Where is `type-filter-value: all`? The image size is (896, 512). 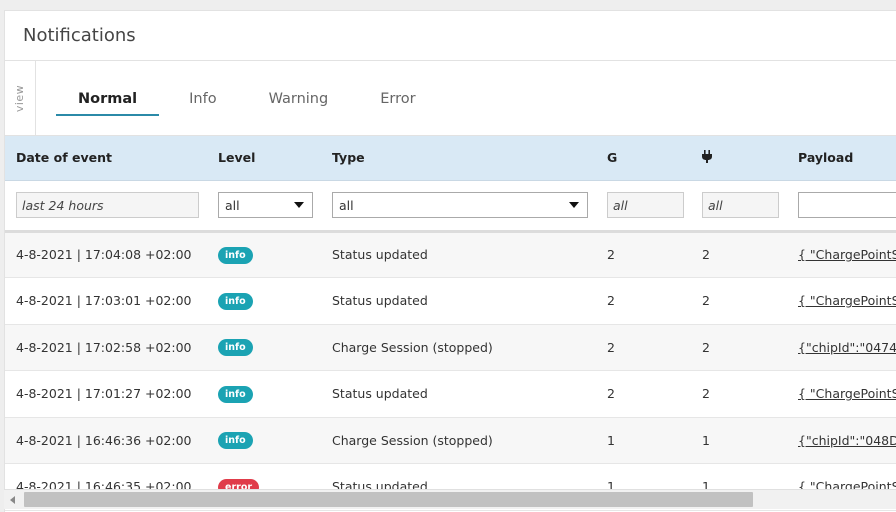 type-filter-value: all is located at coordinates (346, 205).